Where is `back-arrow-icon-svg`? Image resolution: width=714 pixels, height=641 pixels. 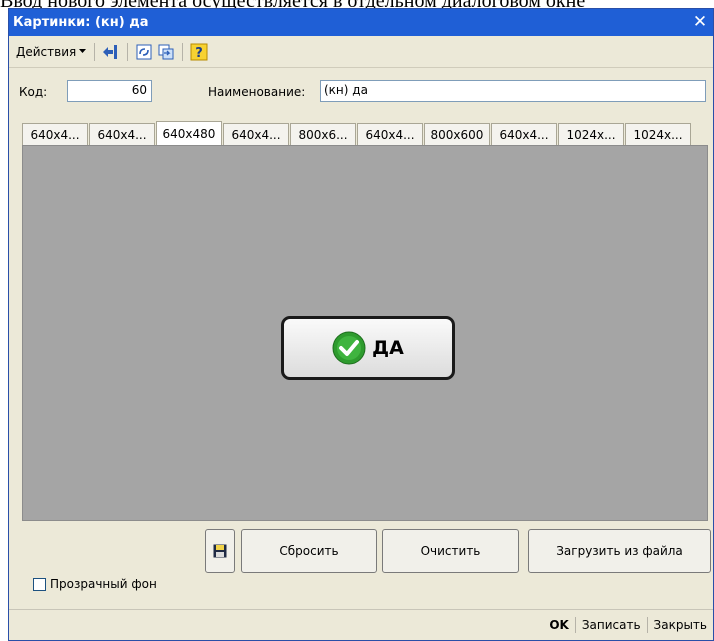
back-arrow-icon-svg is located at coordinates (110, 51).